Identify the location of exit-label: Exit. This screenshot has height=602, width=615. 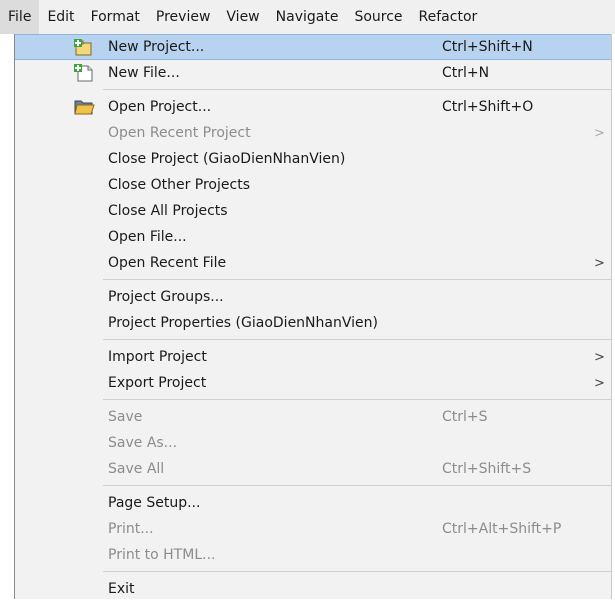
(121, 589).